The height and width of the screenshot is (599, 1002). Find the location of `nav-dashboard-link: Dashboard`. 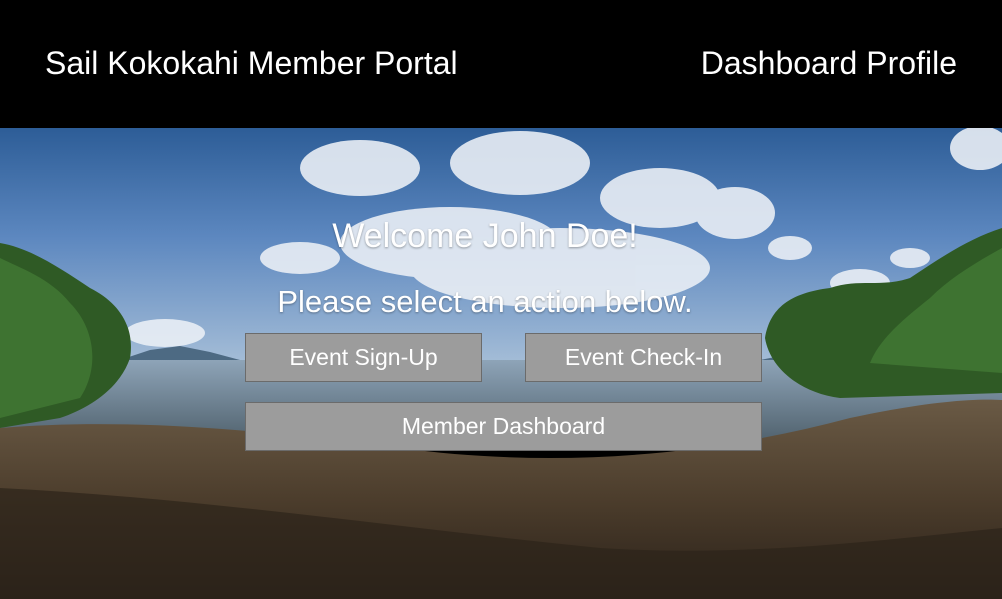

nav-dashboard-link: Dashboard is located at coordinates (779, 63).